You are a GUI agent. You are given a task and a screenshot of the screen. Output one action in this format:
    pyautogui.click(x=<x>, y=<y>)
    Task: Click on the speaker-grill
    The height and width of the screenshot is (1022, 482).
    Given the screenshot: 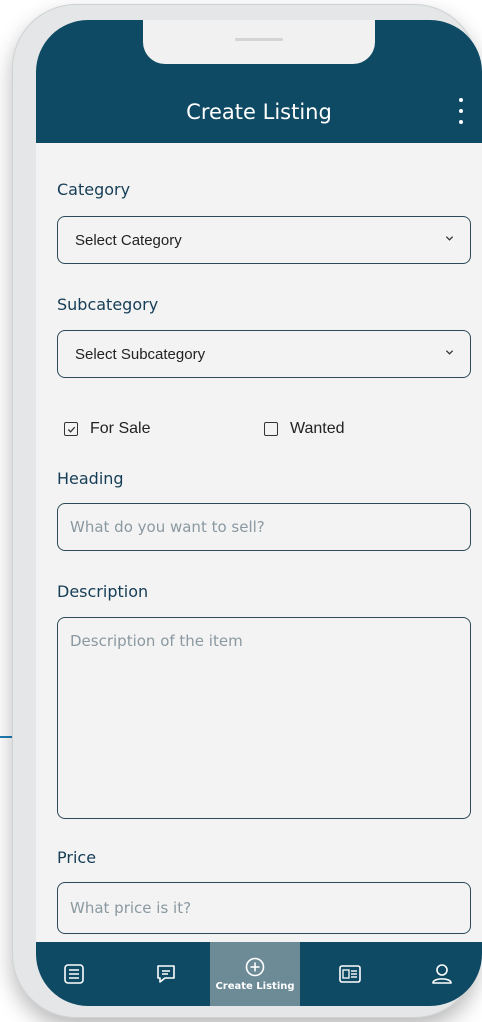 What is the action you would take?
    pyautogui.click(x=259, y=39)
    